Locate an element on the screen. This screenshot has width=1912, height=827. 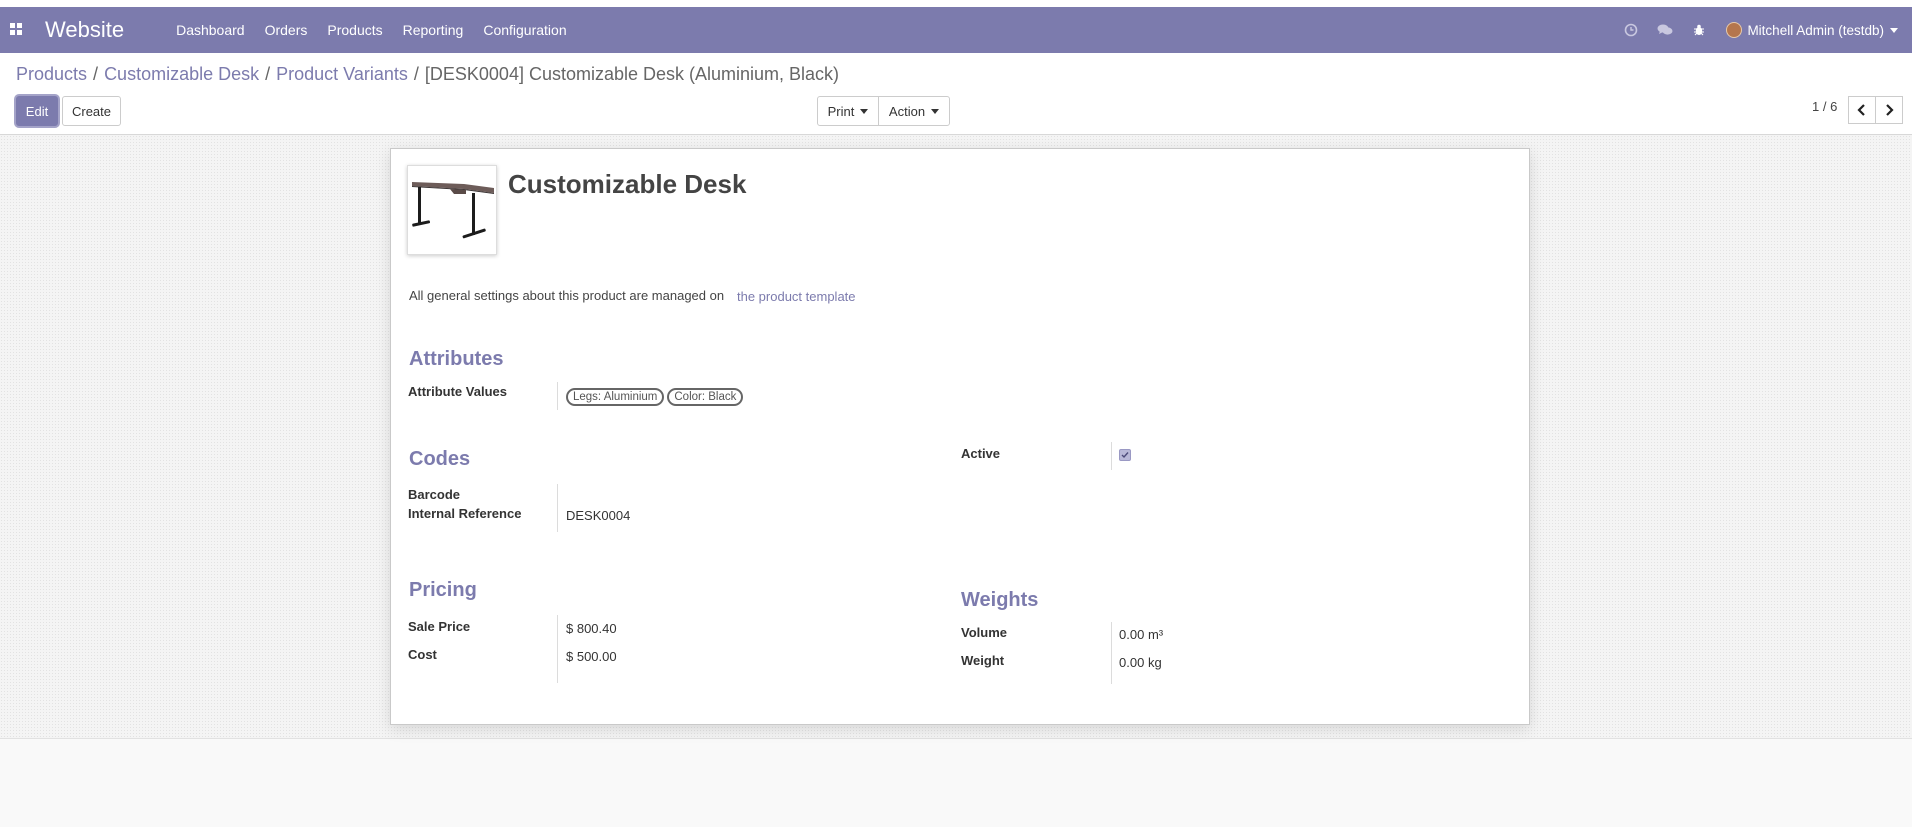
systray: Mitchell Admin (testdb) is located at coordinates (1756, 30).